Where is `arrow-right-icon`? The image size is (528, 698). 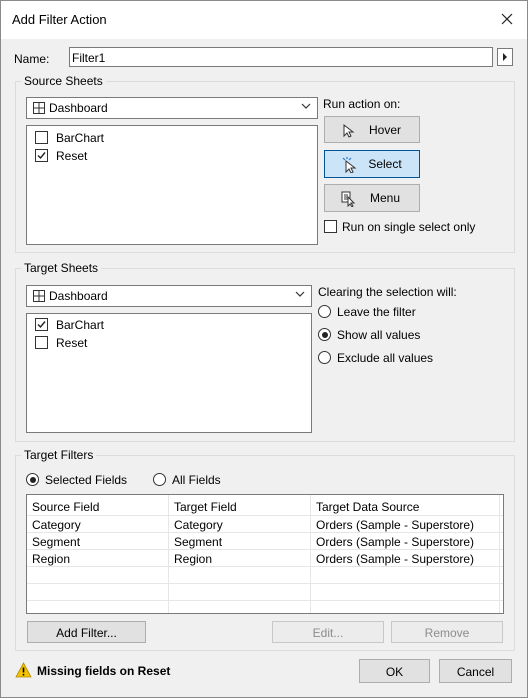
arrow-right-icon is located at coordinates (505, 57).